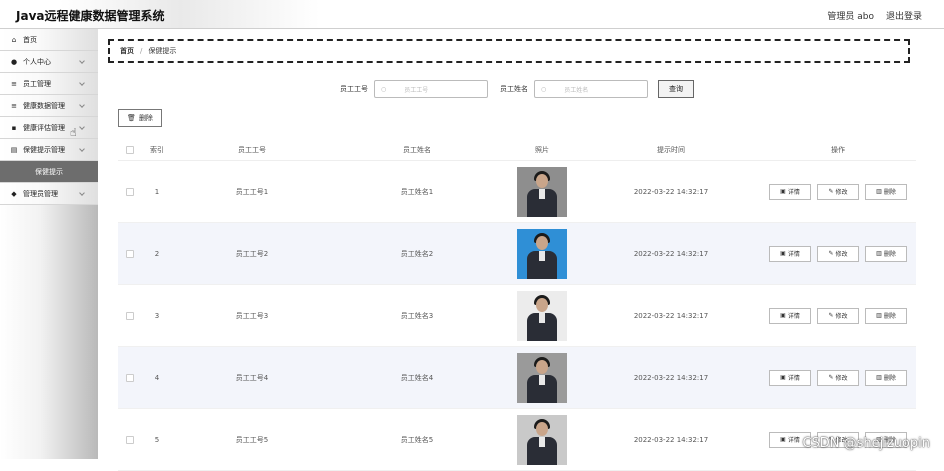 Image resolution: width=944 pixels, height=471 pixels. Describe the element at coordinates (14, 149) in the screenshot. I see `doc-icon: ▤` at that location.